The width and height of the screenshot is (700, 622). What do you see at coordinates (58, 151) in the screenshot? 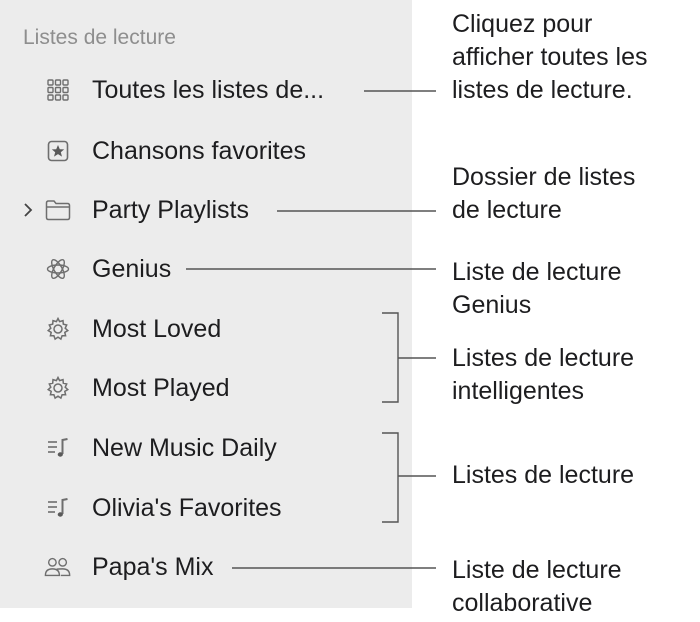
I see `star-square-icon` at bounding box center [58, 151].